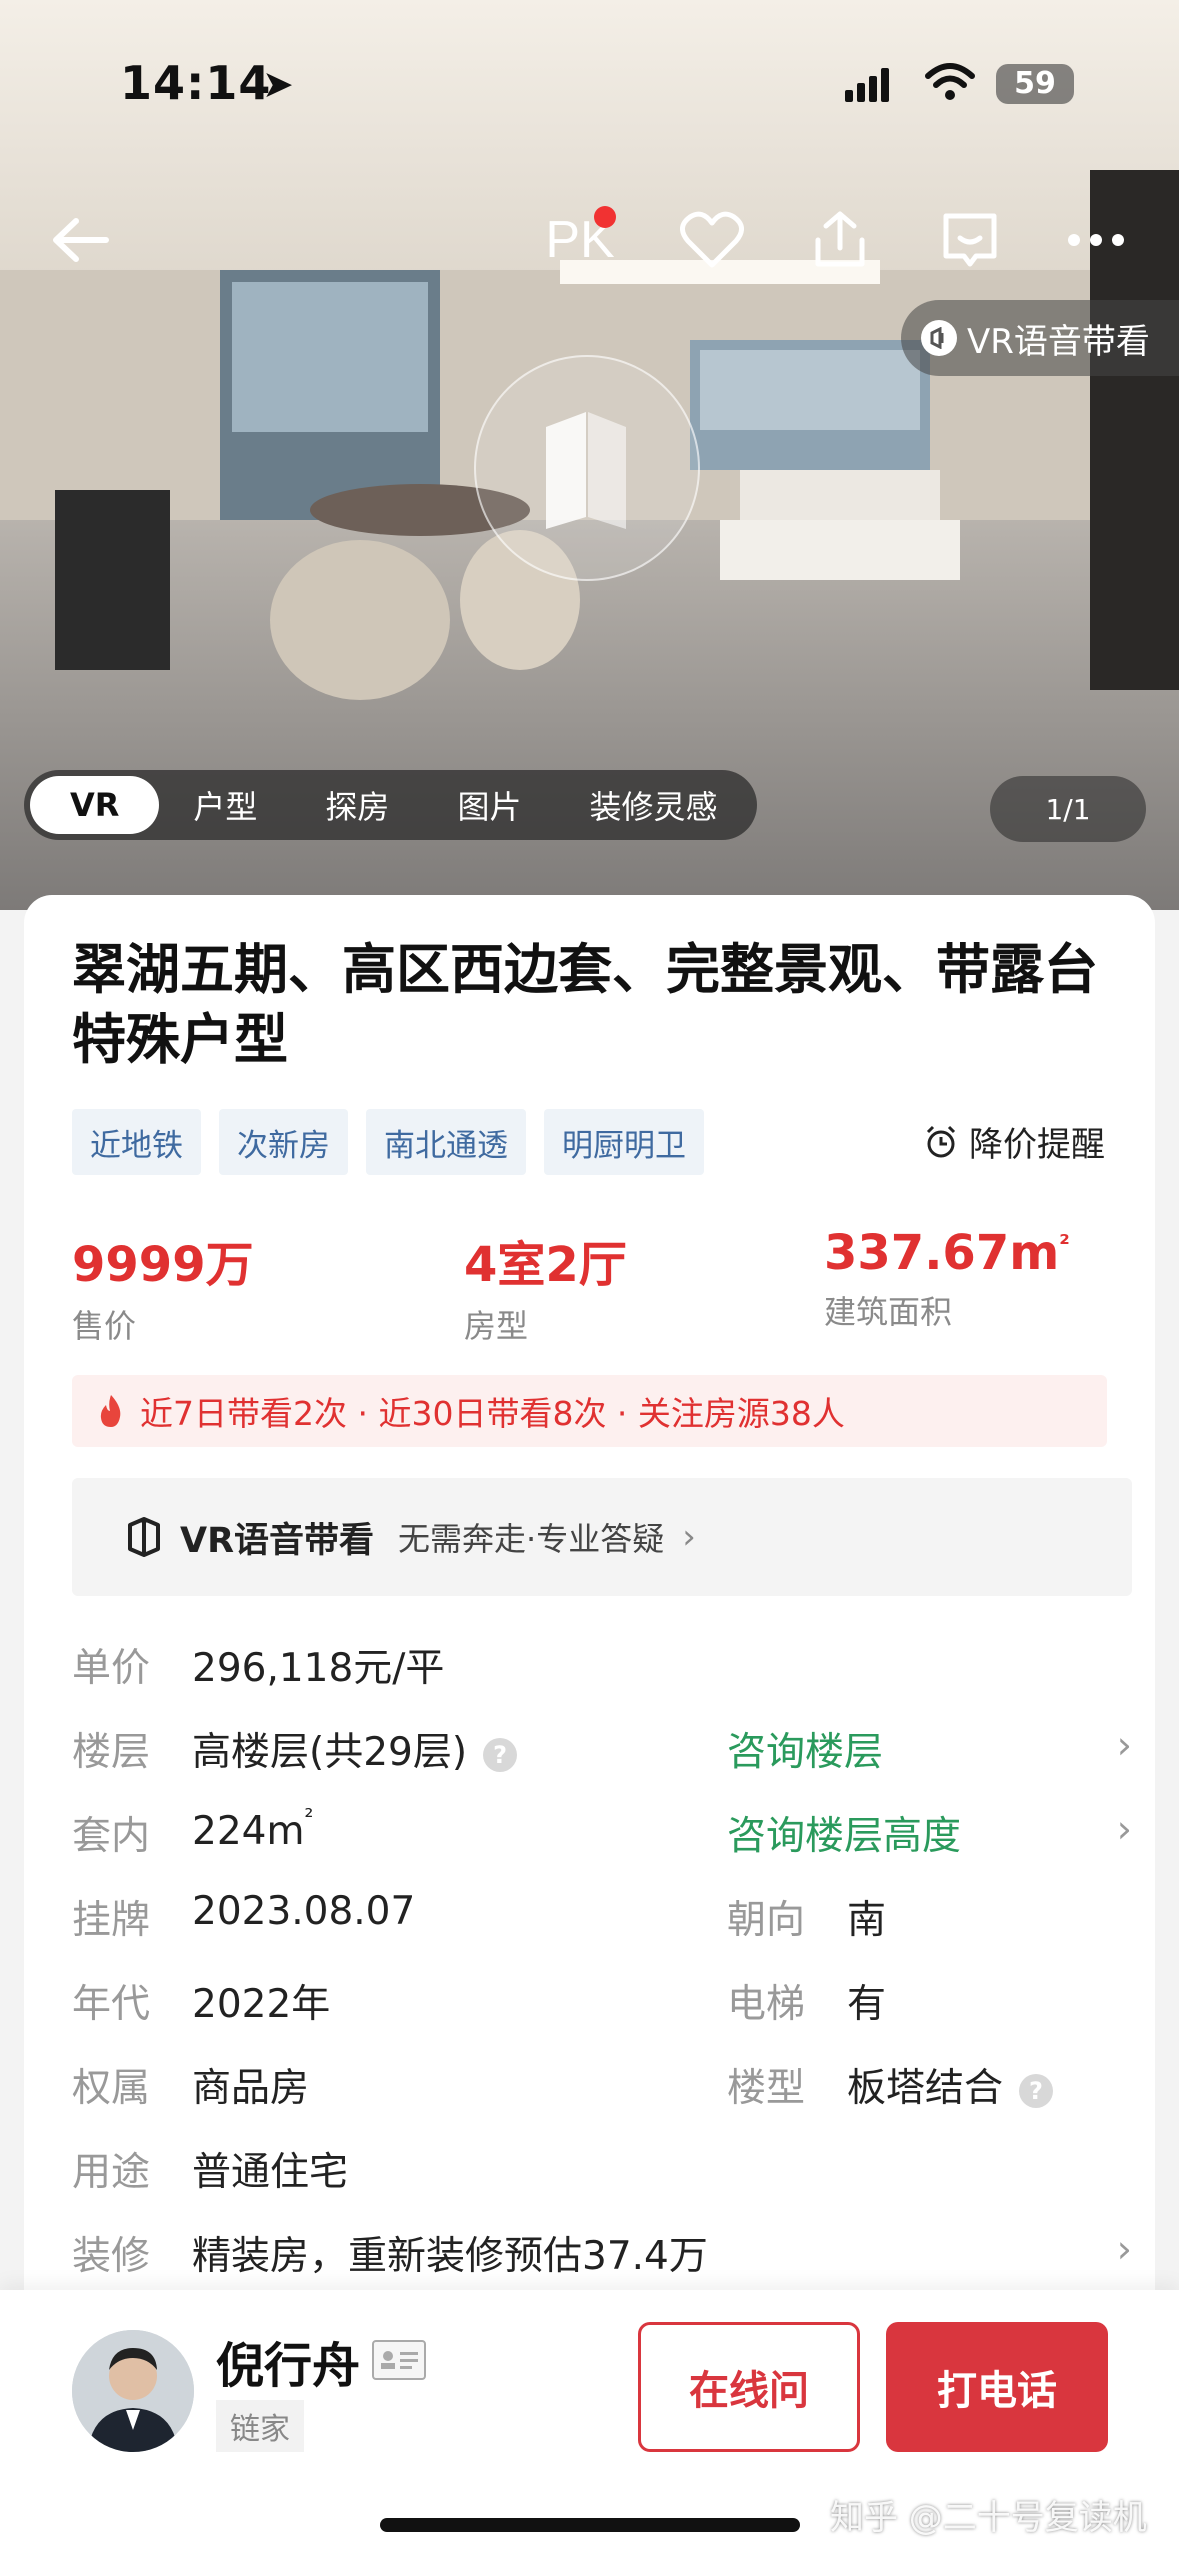 The height and width of the screenshot is (2556, 1179). What do you see at coordinates (605, 217) in the screenshot?
I see `notification-dot` at bounding box center [605, 217].